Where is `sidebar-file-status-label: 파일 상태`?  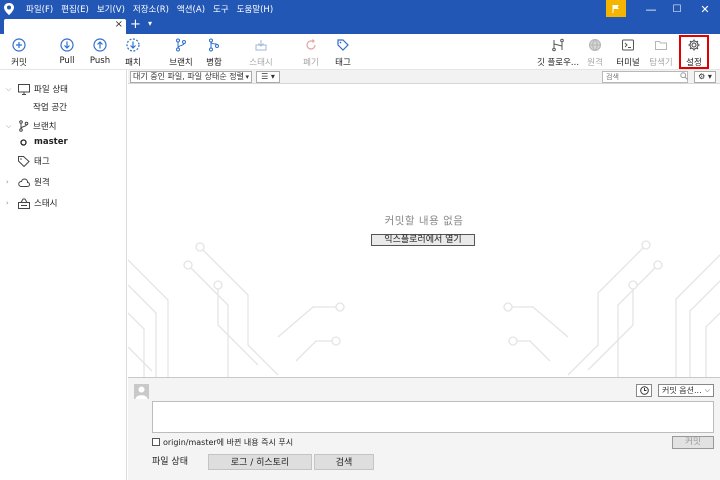
sidebar-file-status-label: 파일 상태 is located at coordinates (51, 90).